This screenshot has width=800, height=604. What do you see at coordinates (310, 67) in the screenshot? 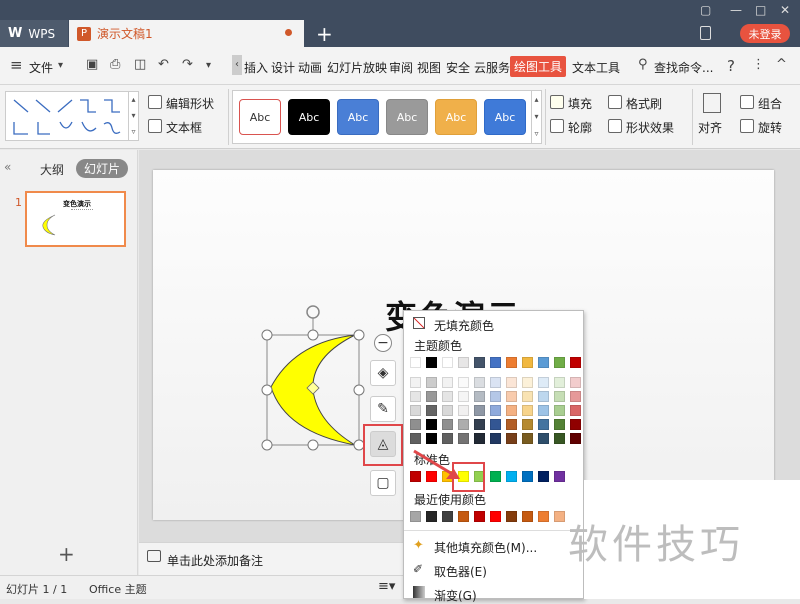
I see `menu-animation: 动画` at bounding box center [310, 67].